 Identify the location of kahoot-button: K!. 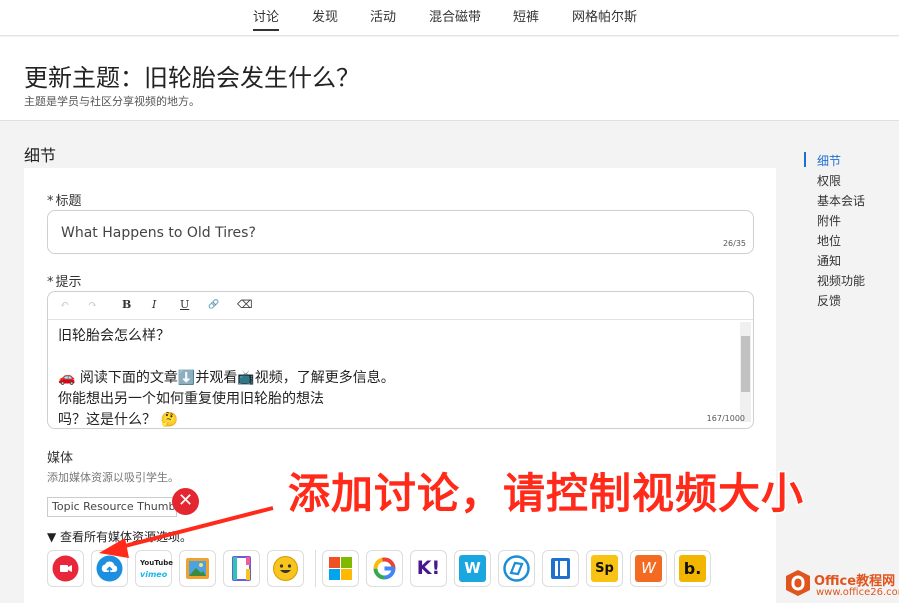
(428, 568).